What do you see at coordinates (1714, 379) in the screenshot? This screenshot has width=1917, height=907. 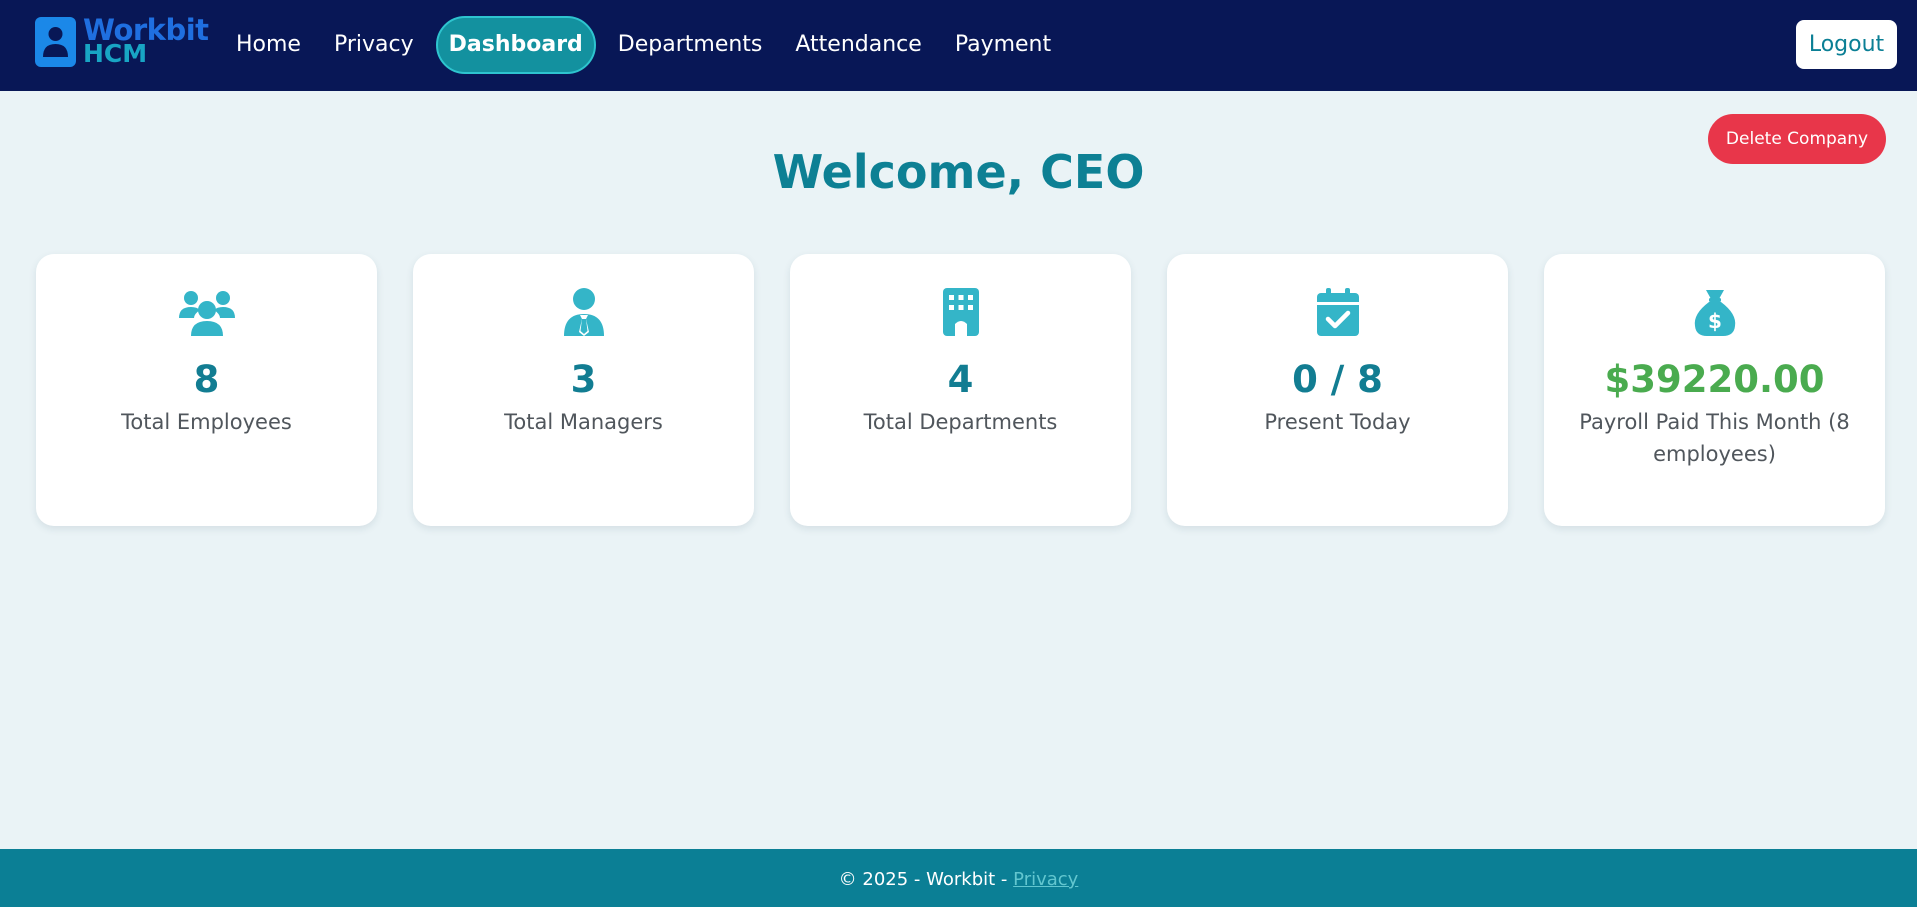 I see `stat-value: $39220.00` at bounding box center [1714, 379].